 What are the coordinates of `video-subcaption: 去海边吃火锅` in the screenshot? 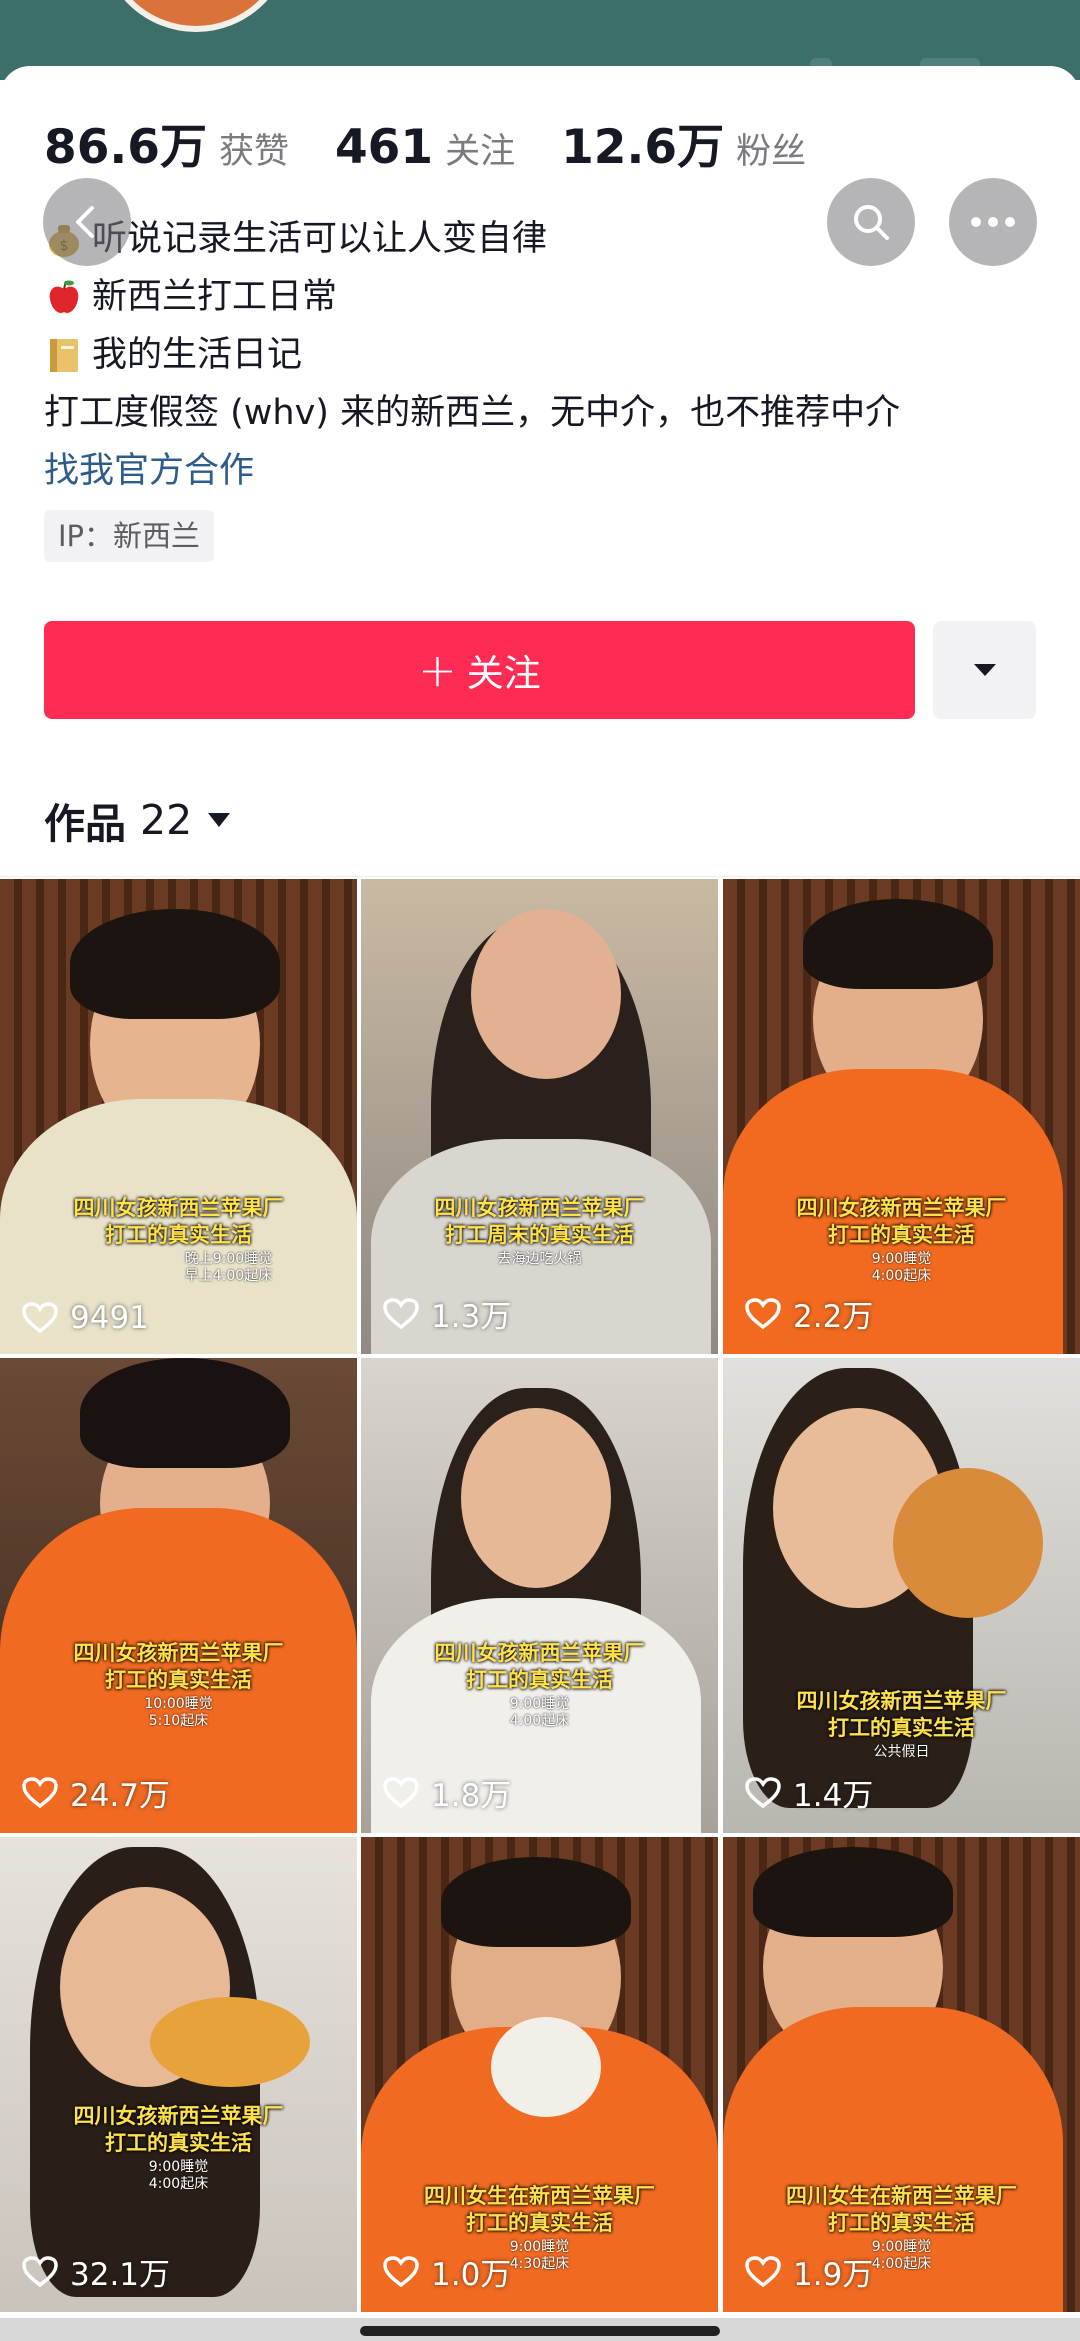 It's located at (539, 1259).